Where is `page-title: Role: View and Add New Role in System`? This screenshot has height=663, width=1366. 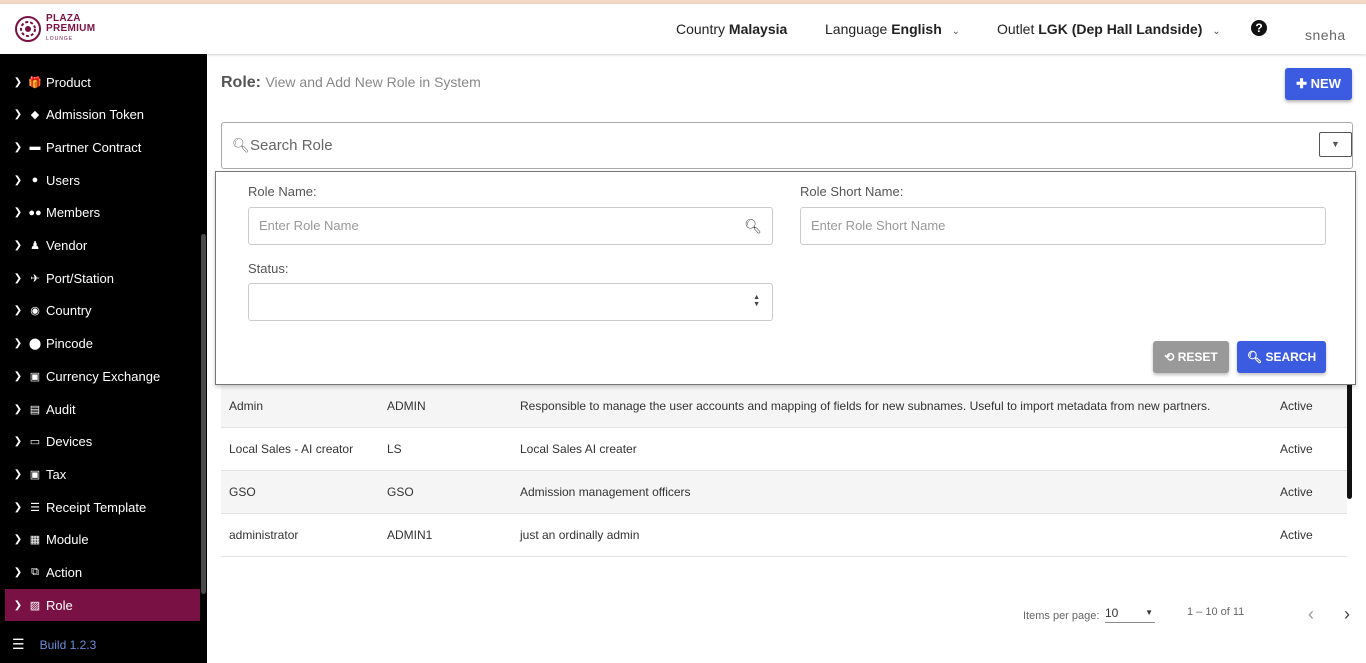 page-title: Role: View and Add New Role in System is located at coordinates (351, 83).